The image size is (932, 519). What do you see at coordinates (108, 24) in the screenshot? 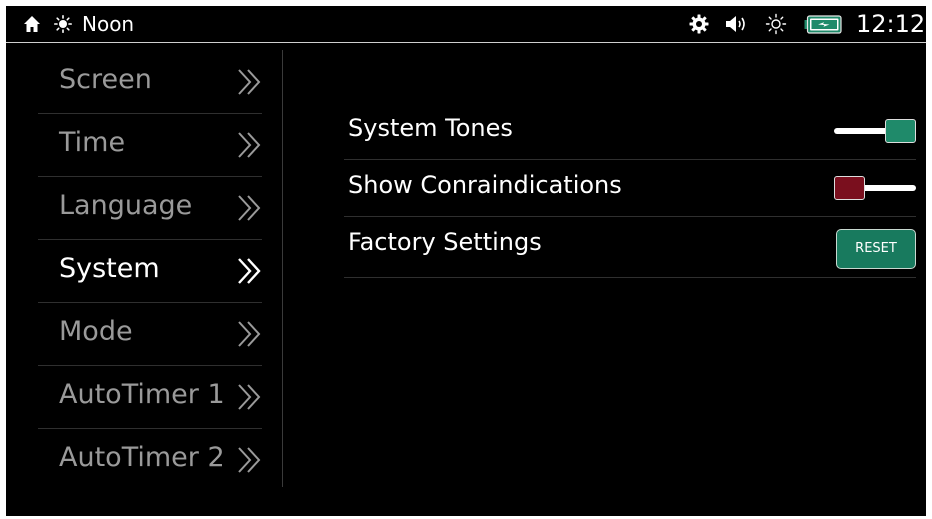
I see `time-of-day-label: Noon` at bounding box center [108, 24].